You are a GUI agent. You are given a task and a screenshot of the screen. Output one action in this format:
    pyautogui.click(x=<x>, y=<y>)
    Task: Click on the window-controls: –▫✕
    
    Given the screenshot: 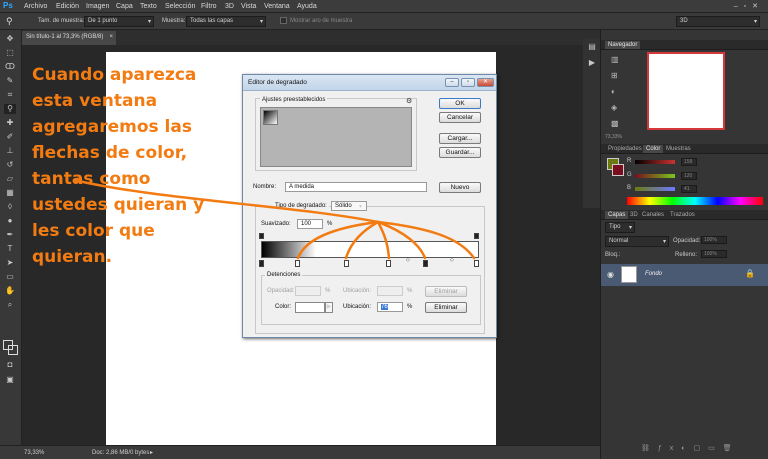 What is the action you would take?
    pyautogui.click(x=749, y=6)
    